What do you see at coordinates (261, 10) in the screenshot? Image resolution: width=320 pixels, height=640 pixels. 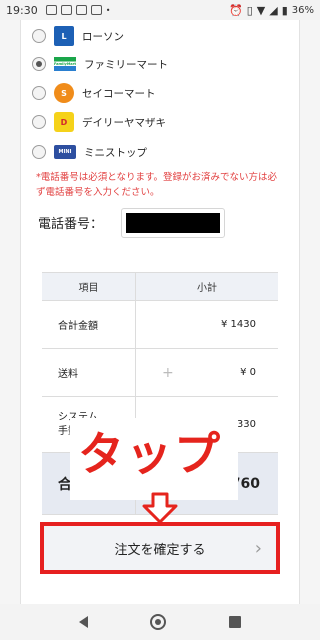 I see `wifi-icon: ▼` at bounding box center [261, 10].